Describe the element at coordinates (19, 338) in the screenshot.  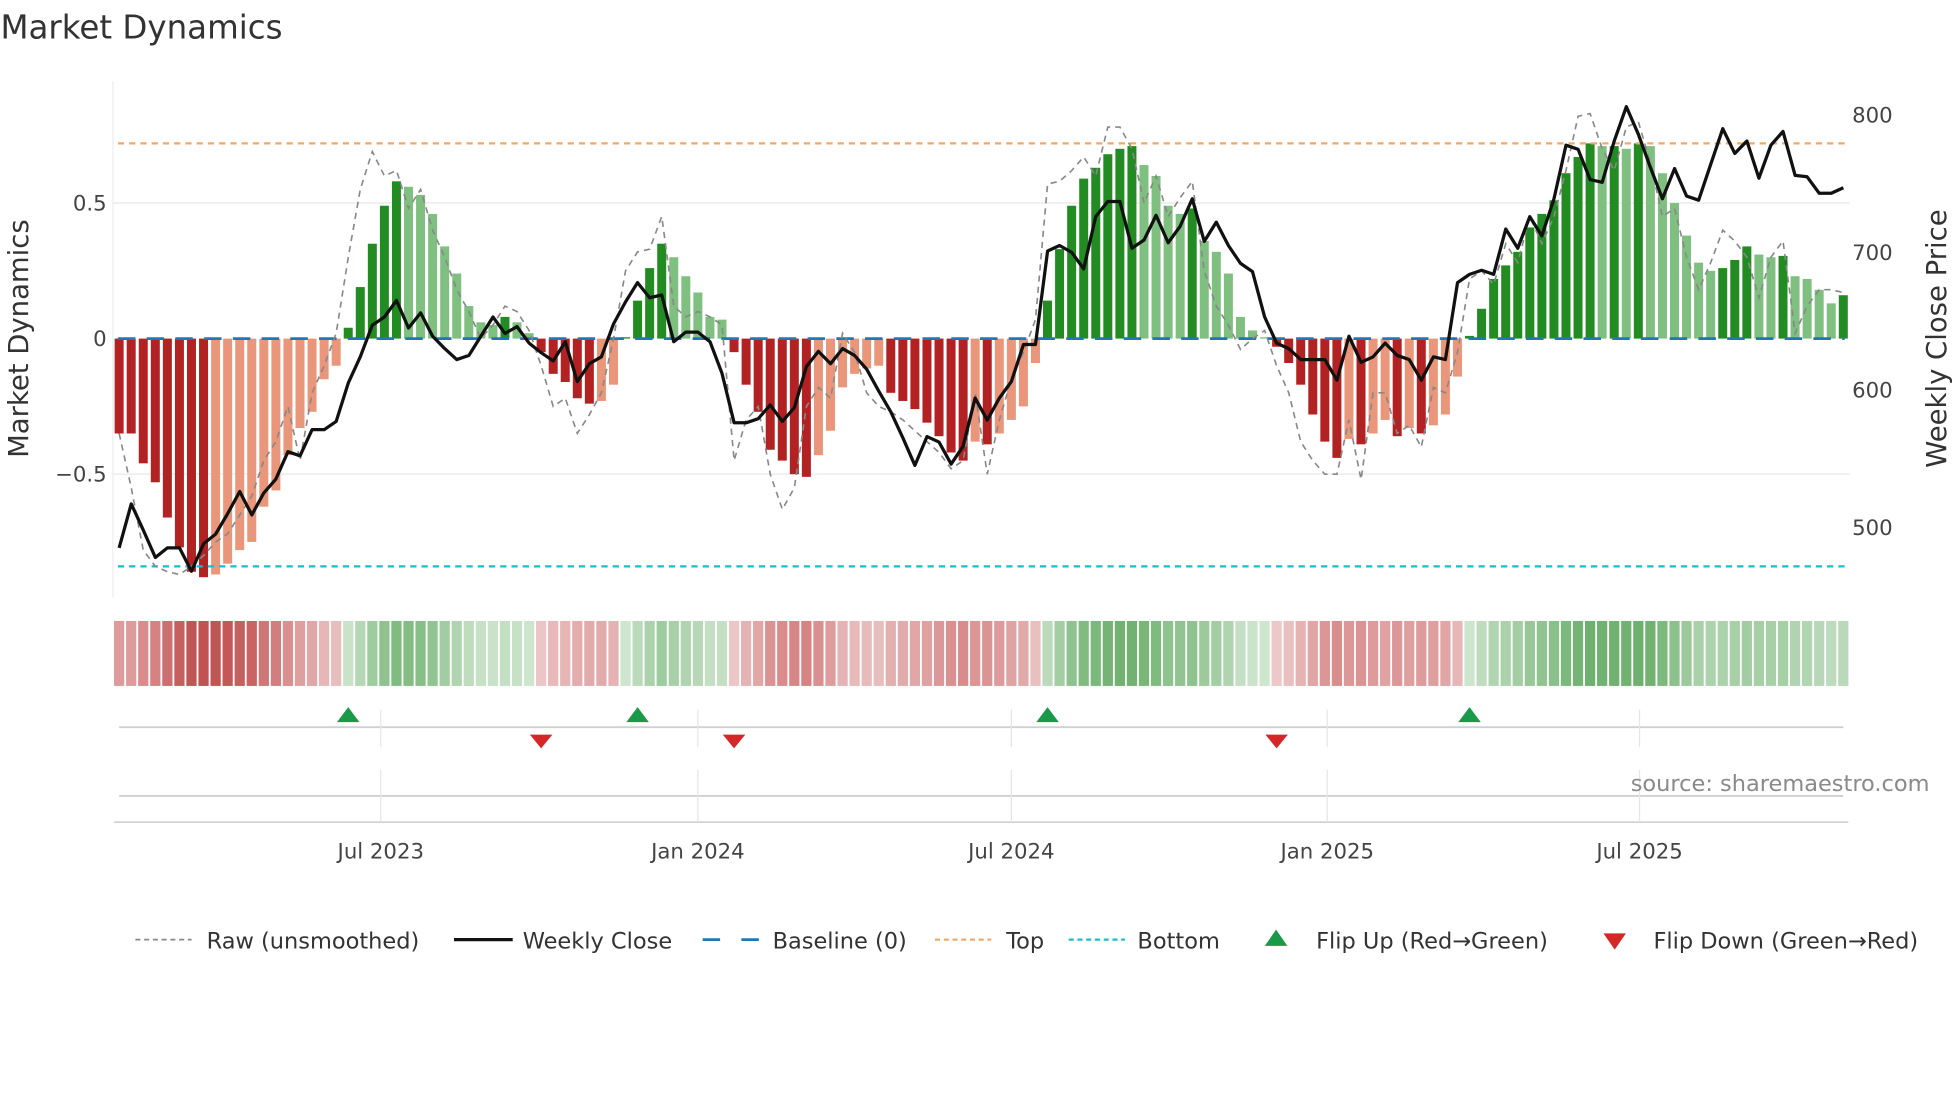
I see `y-axis-label: Market Dynamics` at that location.